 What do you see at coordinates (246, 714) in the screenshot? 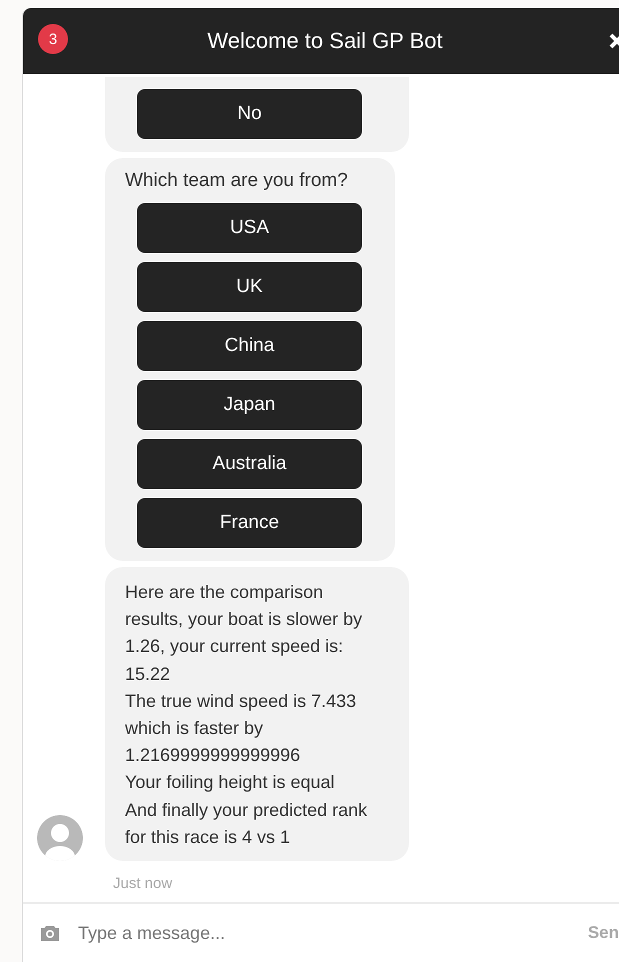
I see `message-text: Here are the comparison results, your boat is slower by 1.26, your current speed is: 15.22 The true wind speed is 7.433 which is faster by 1.2169999999999996 Your foiling height is equal And finally your predicted rank for this race is 4 vs 1` at bounding box center [246, 714].